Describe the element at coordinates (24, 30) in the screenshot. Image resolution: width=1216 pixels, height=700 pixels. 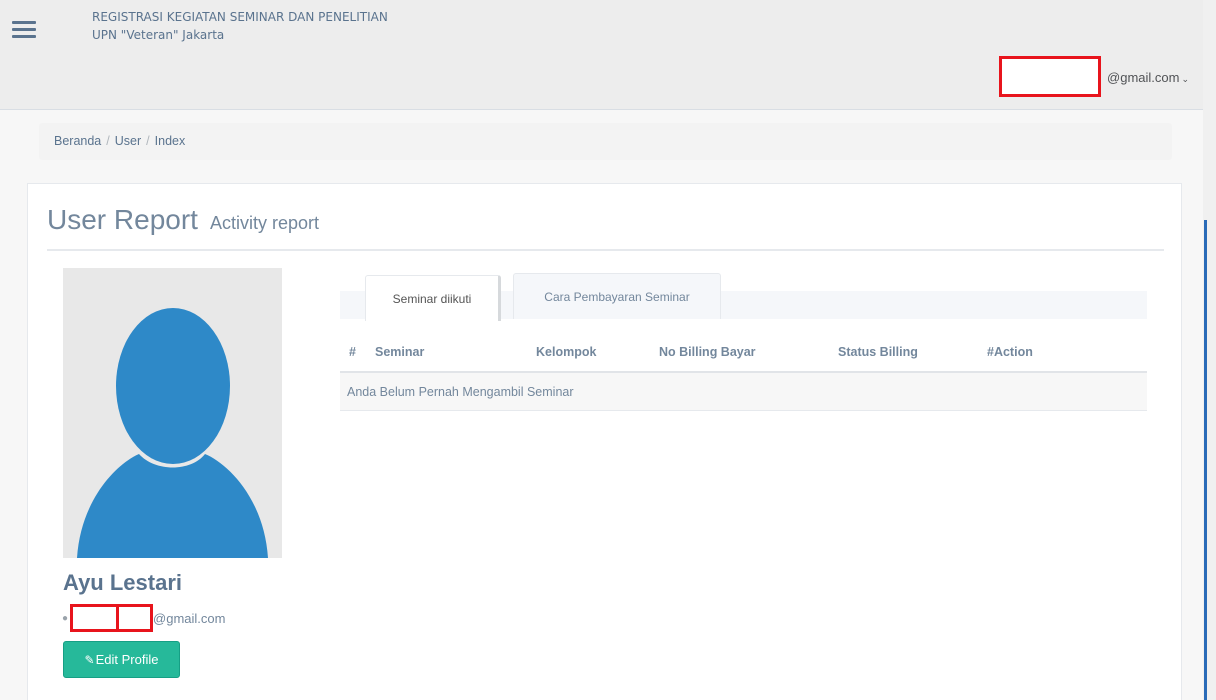
I see `hamburger-icon` at that location.